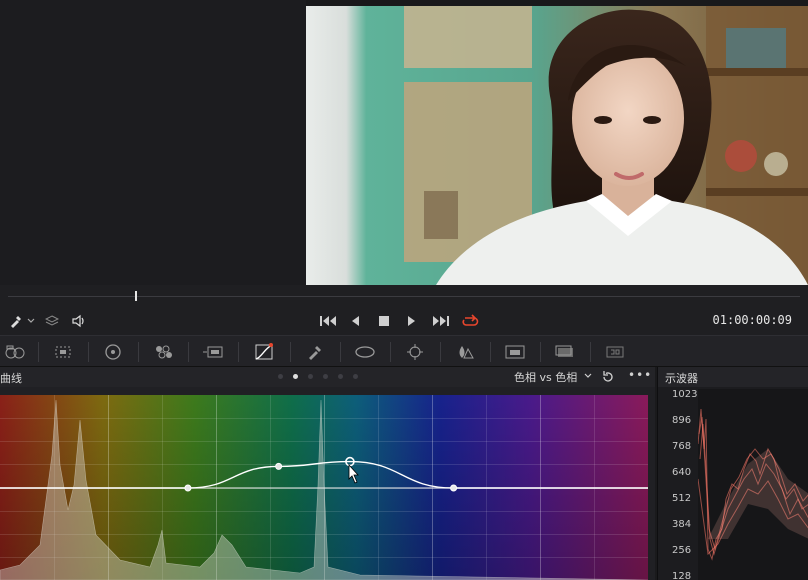 The width and height of the screenshot is (808, 580). I want to click on timeline-scrubber, so click(404, 296).